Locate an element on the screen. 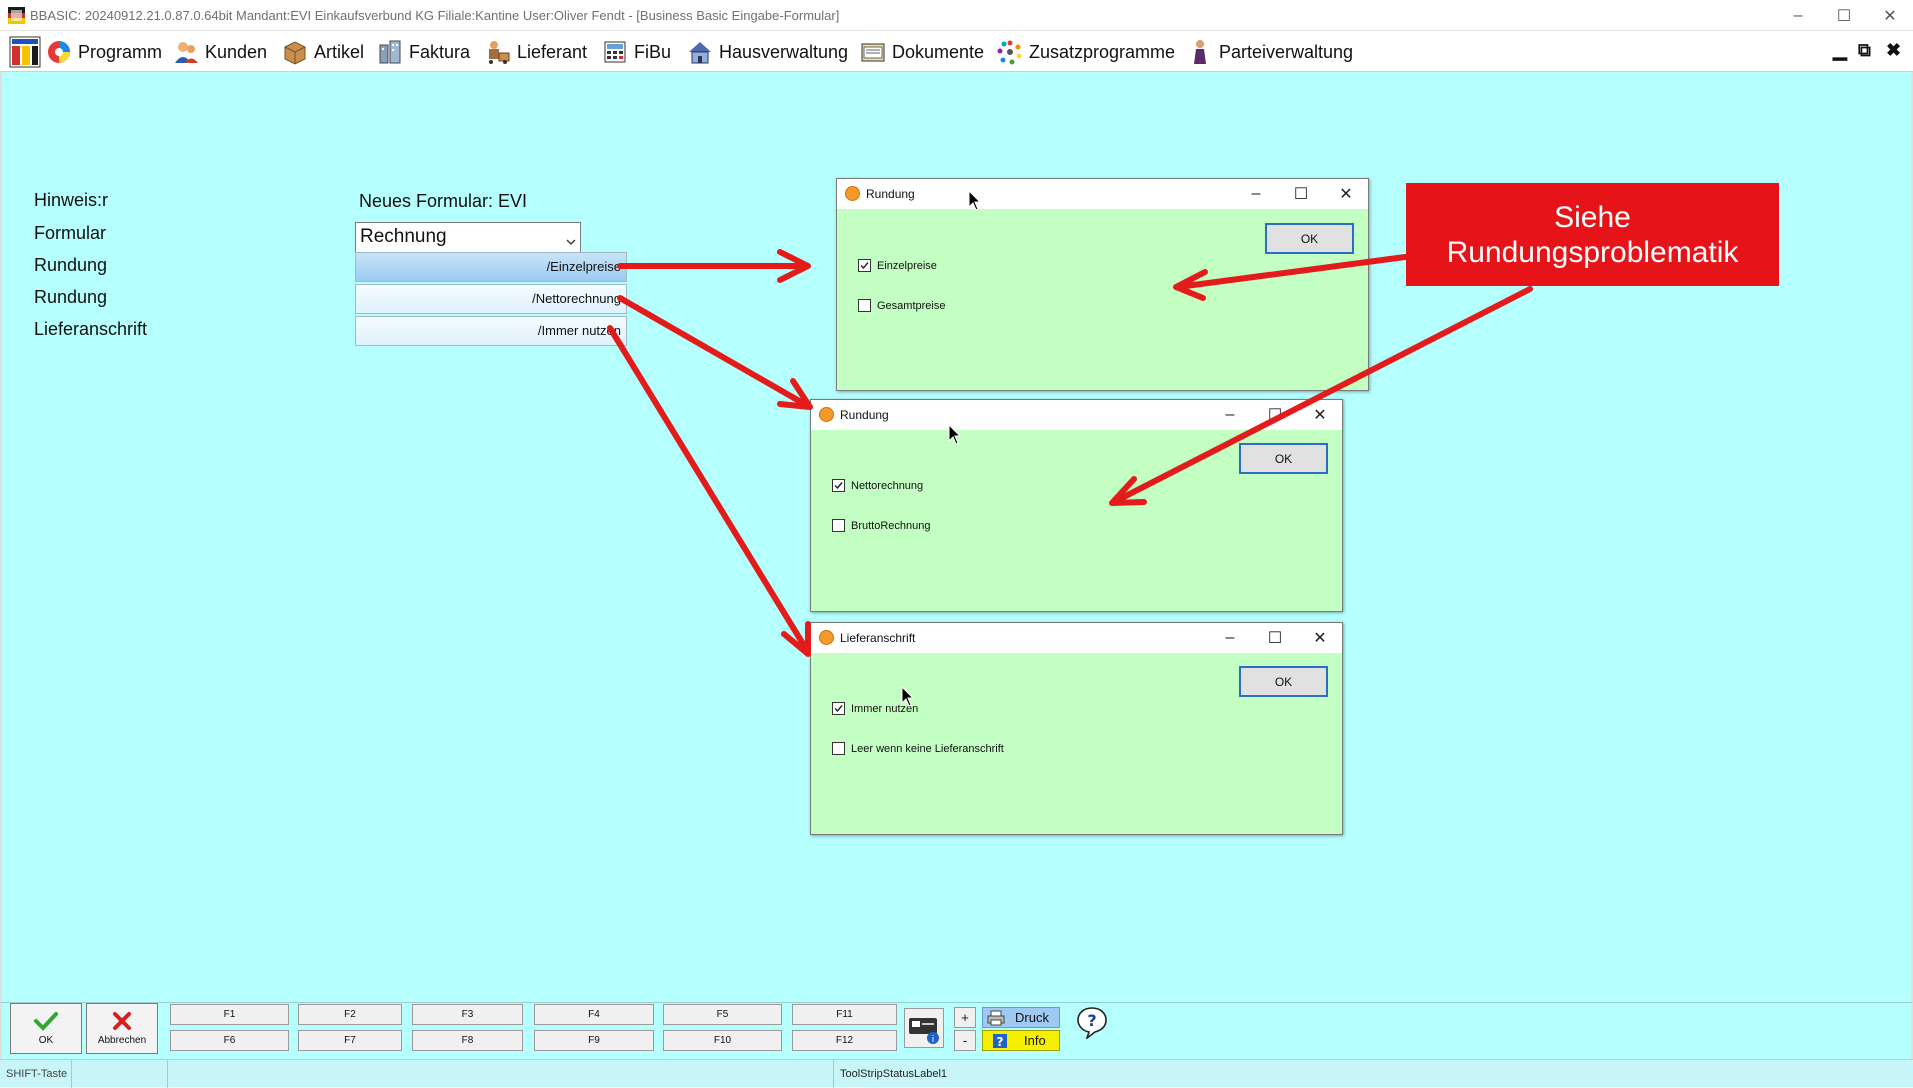 The image size is (1913, 1088). menu-dokumente-label: Dokumente is located at coordinates (938, 51).